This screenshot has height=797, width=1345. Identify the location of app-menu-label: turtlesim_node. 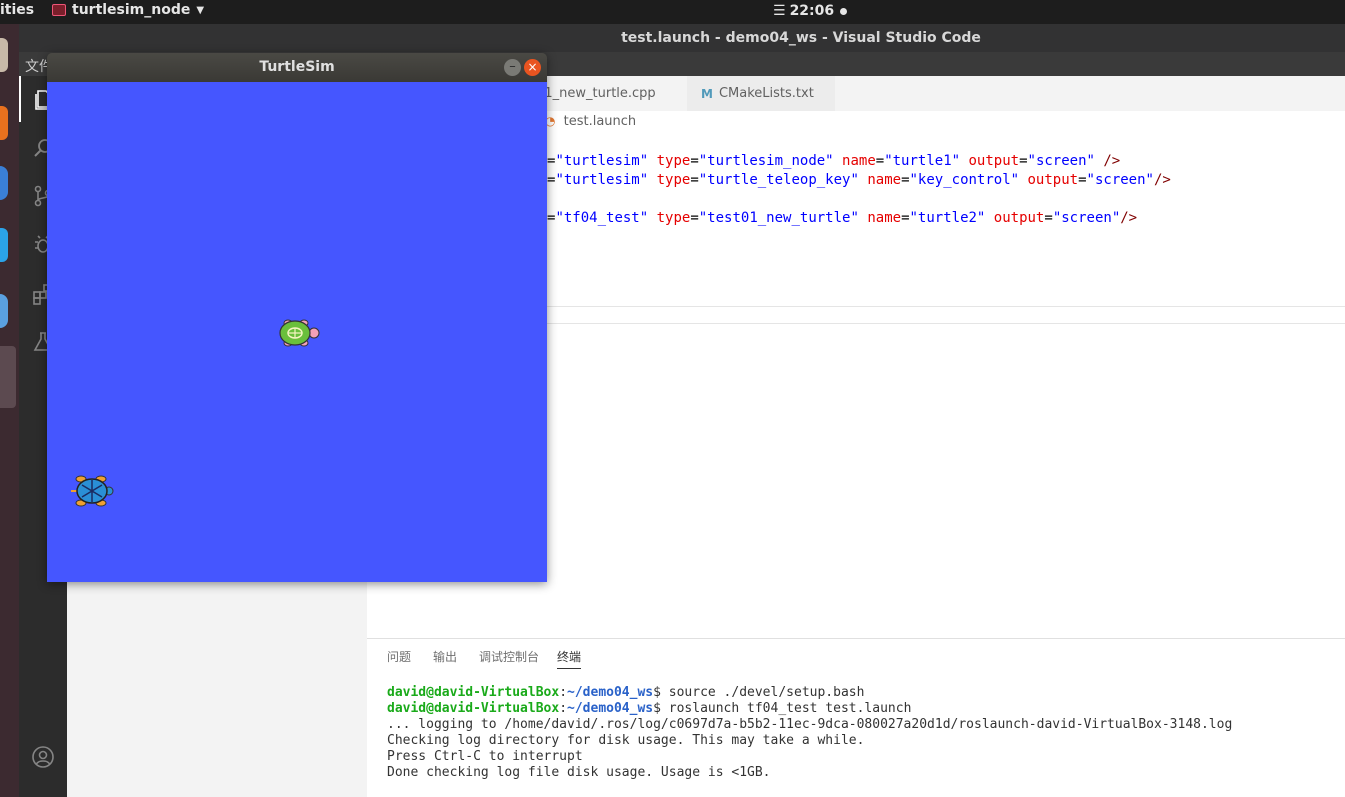
(131, 10).